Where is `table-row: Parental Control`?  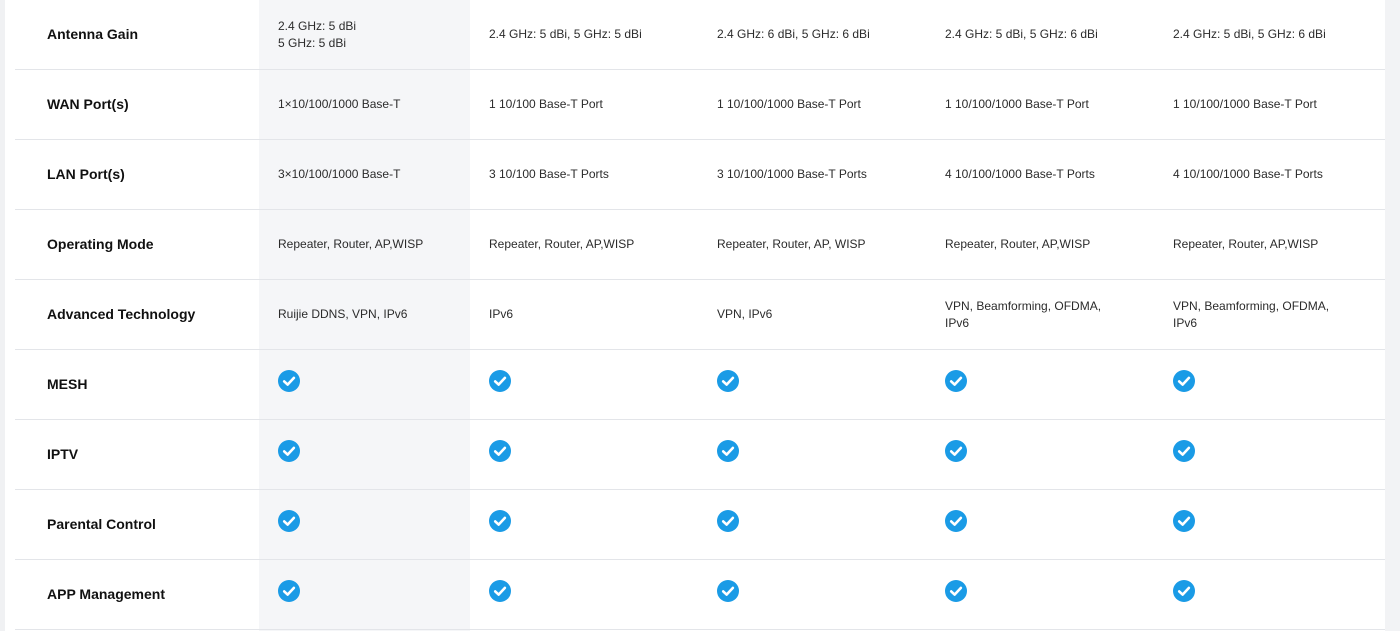
table-row: Parental Control is located at coordinates (700, 524).